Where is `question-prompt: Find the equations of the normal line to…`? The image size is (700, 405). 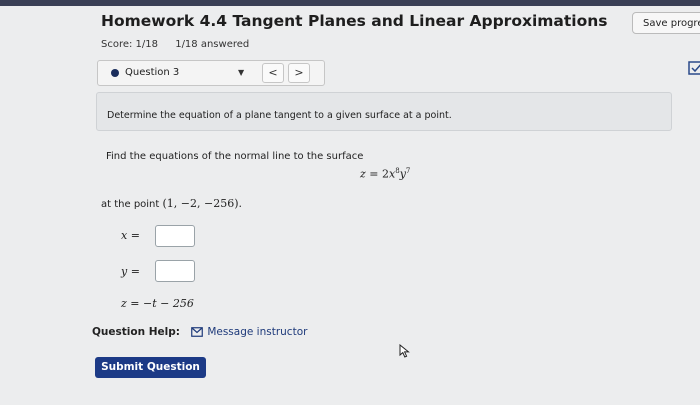
question-prompt: Find the equations of the normal line to… is located at coordinates (235, 156).